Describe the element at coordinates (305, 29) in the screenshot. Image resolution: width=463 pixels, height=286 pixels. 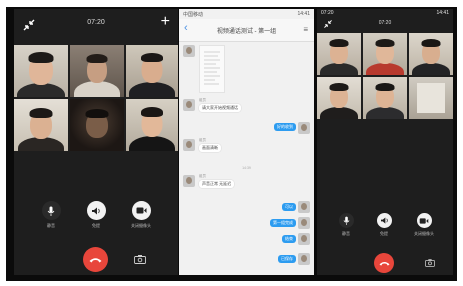
I see `more-icon: ≡` at that location.